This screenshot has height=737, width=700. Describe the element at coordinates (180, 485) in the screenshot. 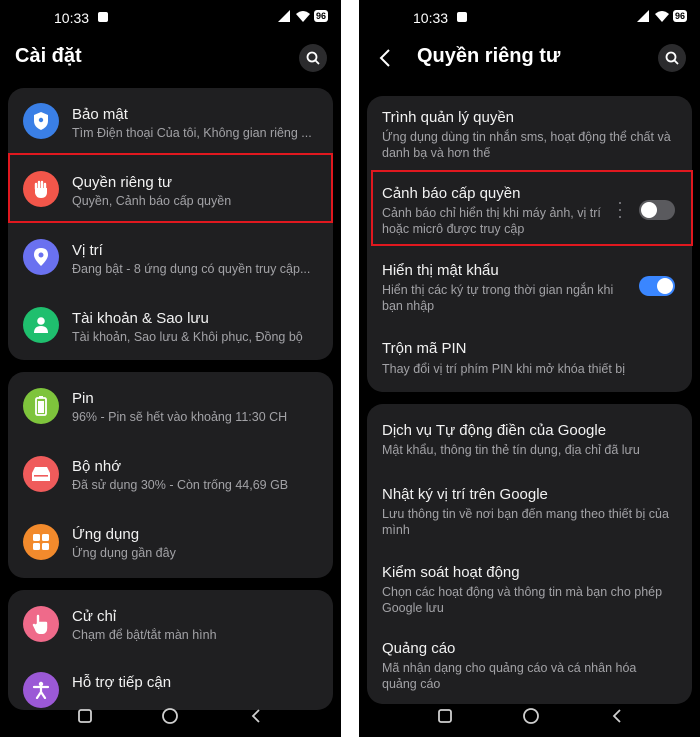

I see `item-subtitle: Đã sử dụng 30% - Còn trống 44,69 GB` at that location.